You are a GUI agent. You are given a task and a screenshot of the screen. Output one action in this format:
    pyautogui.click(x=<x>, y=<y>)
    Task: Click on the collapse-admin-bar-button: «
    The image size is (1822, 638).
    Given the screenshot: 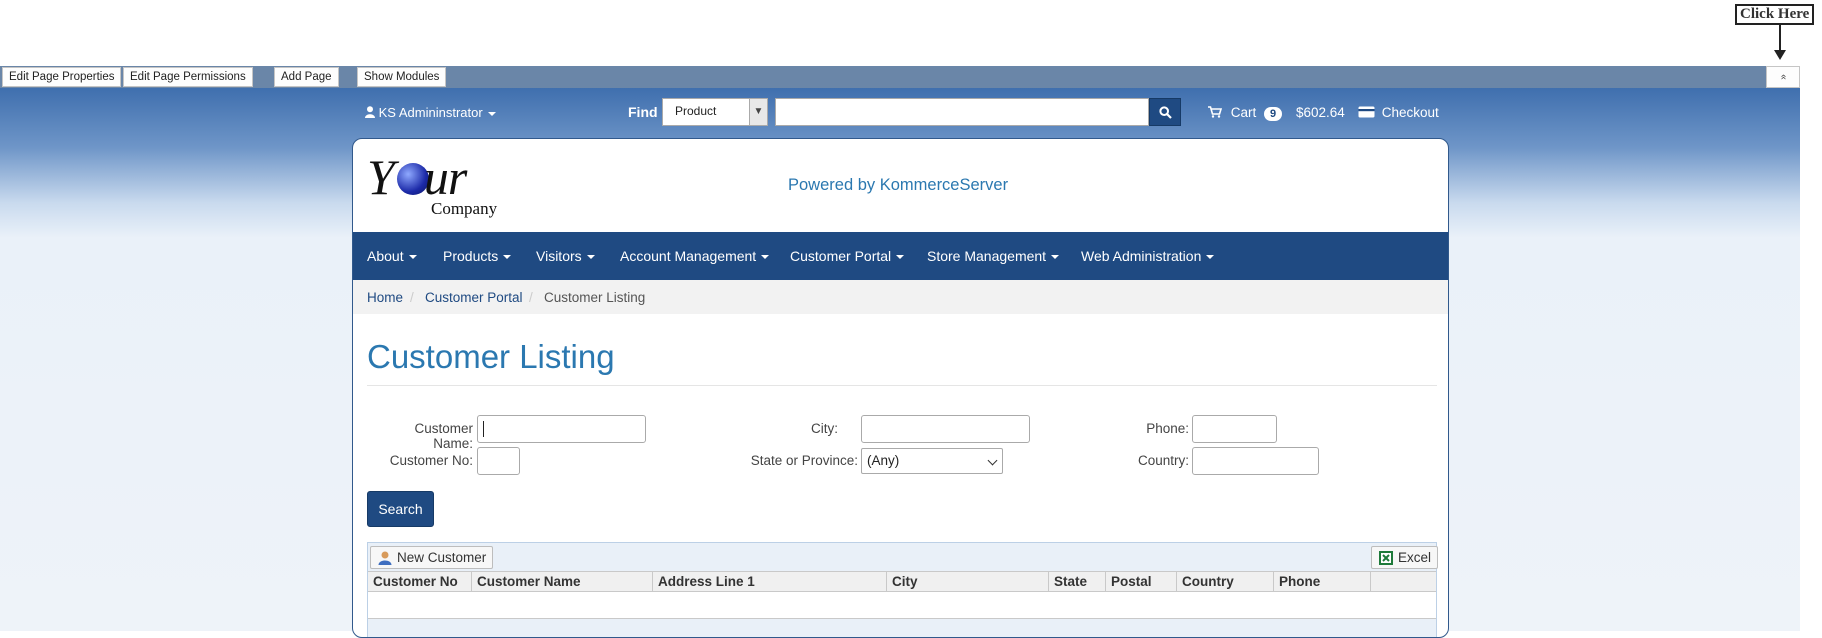 What is the action you would take?
    pyautogui.click(x=1783, y=77)
    